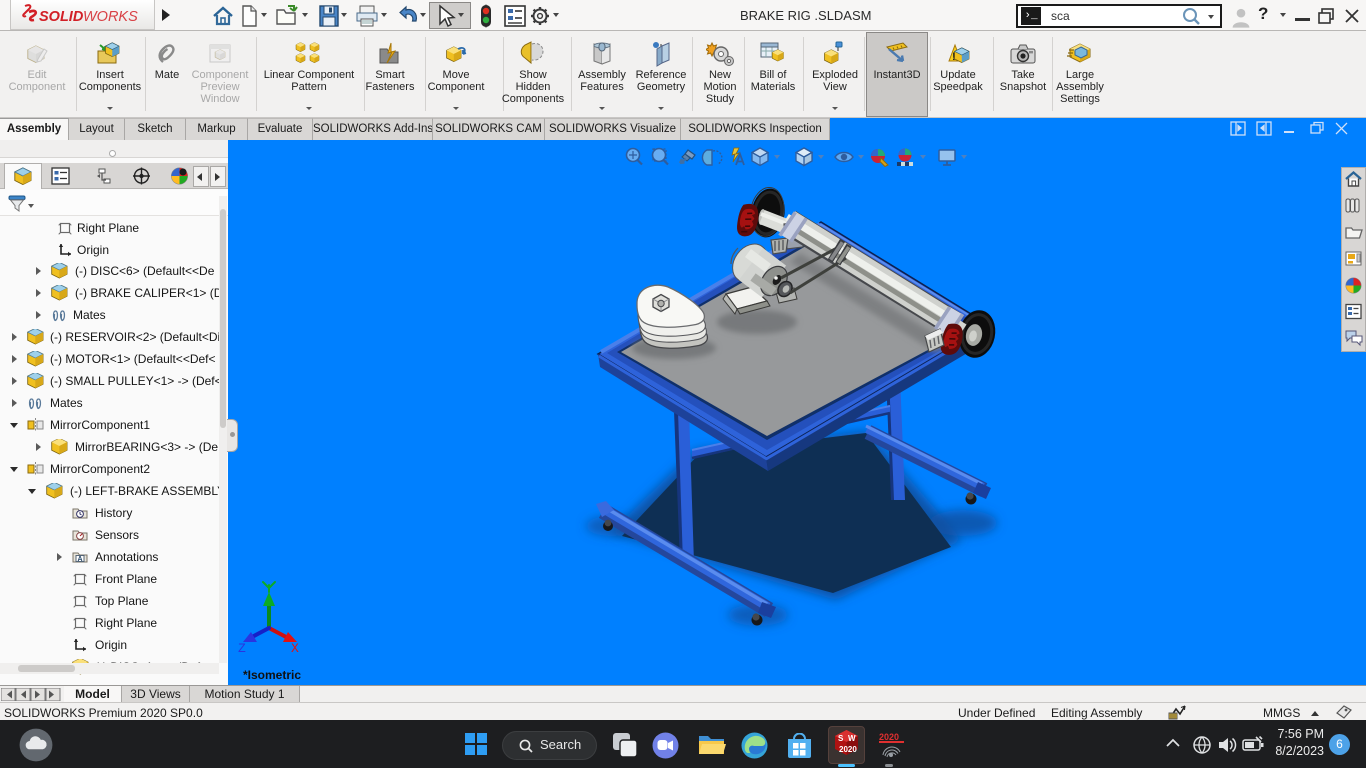 This screenshot has height=768, width=1366. What do you see at coordinates (841, 738) in the screenshot?
I see `svg-text: S` at bounding box center [841, 738].